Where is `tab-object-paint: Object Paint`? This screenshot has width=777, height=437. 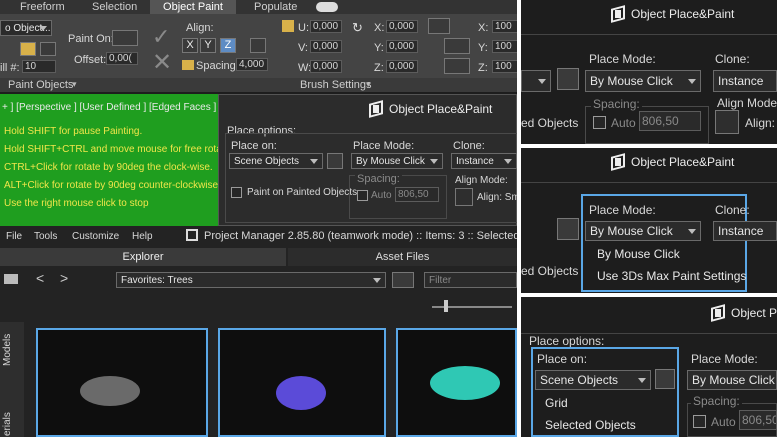
tab-object-paint: Object Paint is located at coordinates (193, 7).